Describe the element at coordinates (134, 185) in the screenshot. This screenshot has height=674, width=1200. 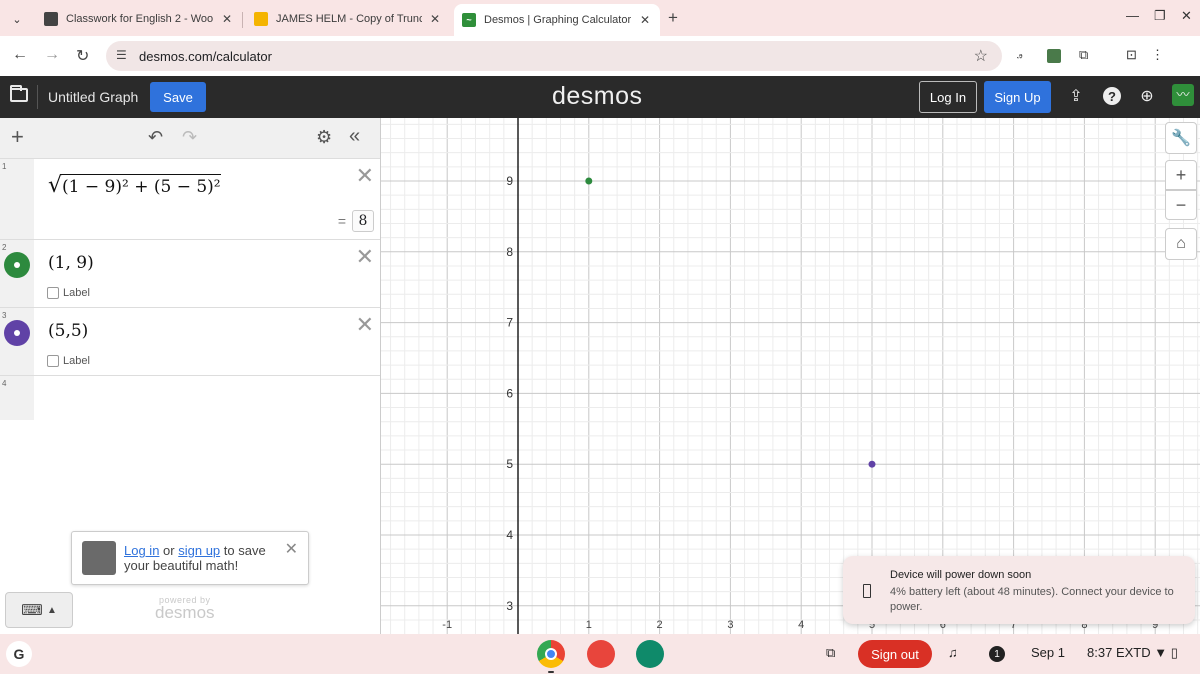
I see `expression-math: √(1 − 9)² + (5 − 5)²` at that location.